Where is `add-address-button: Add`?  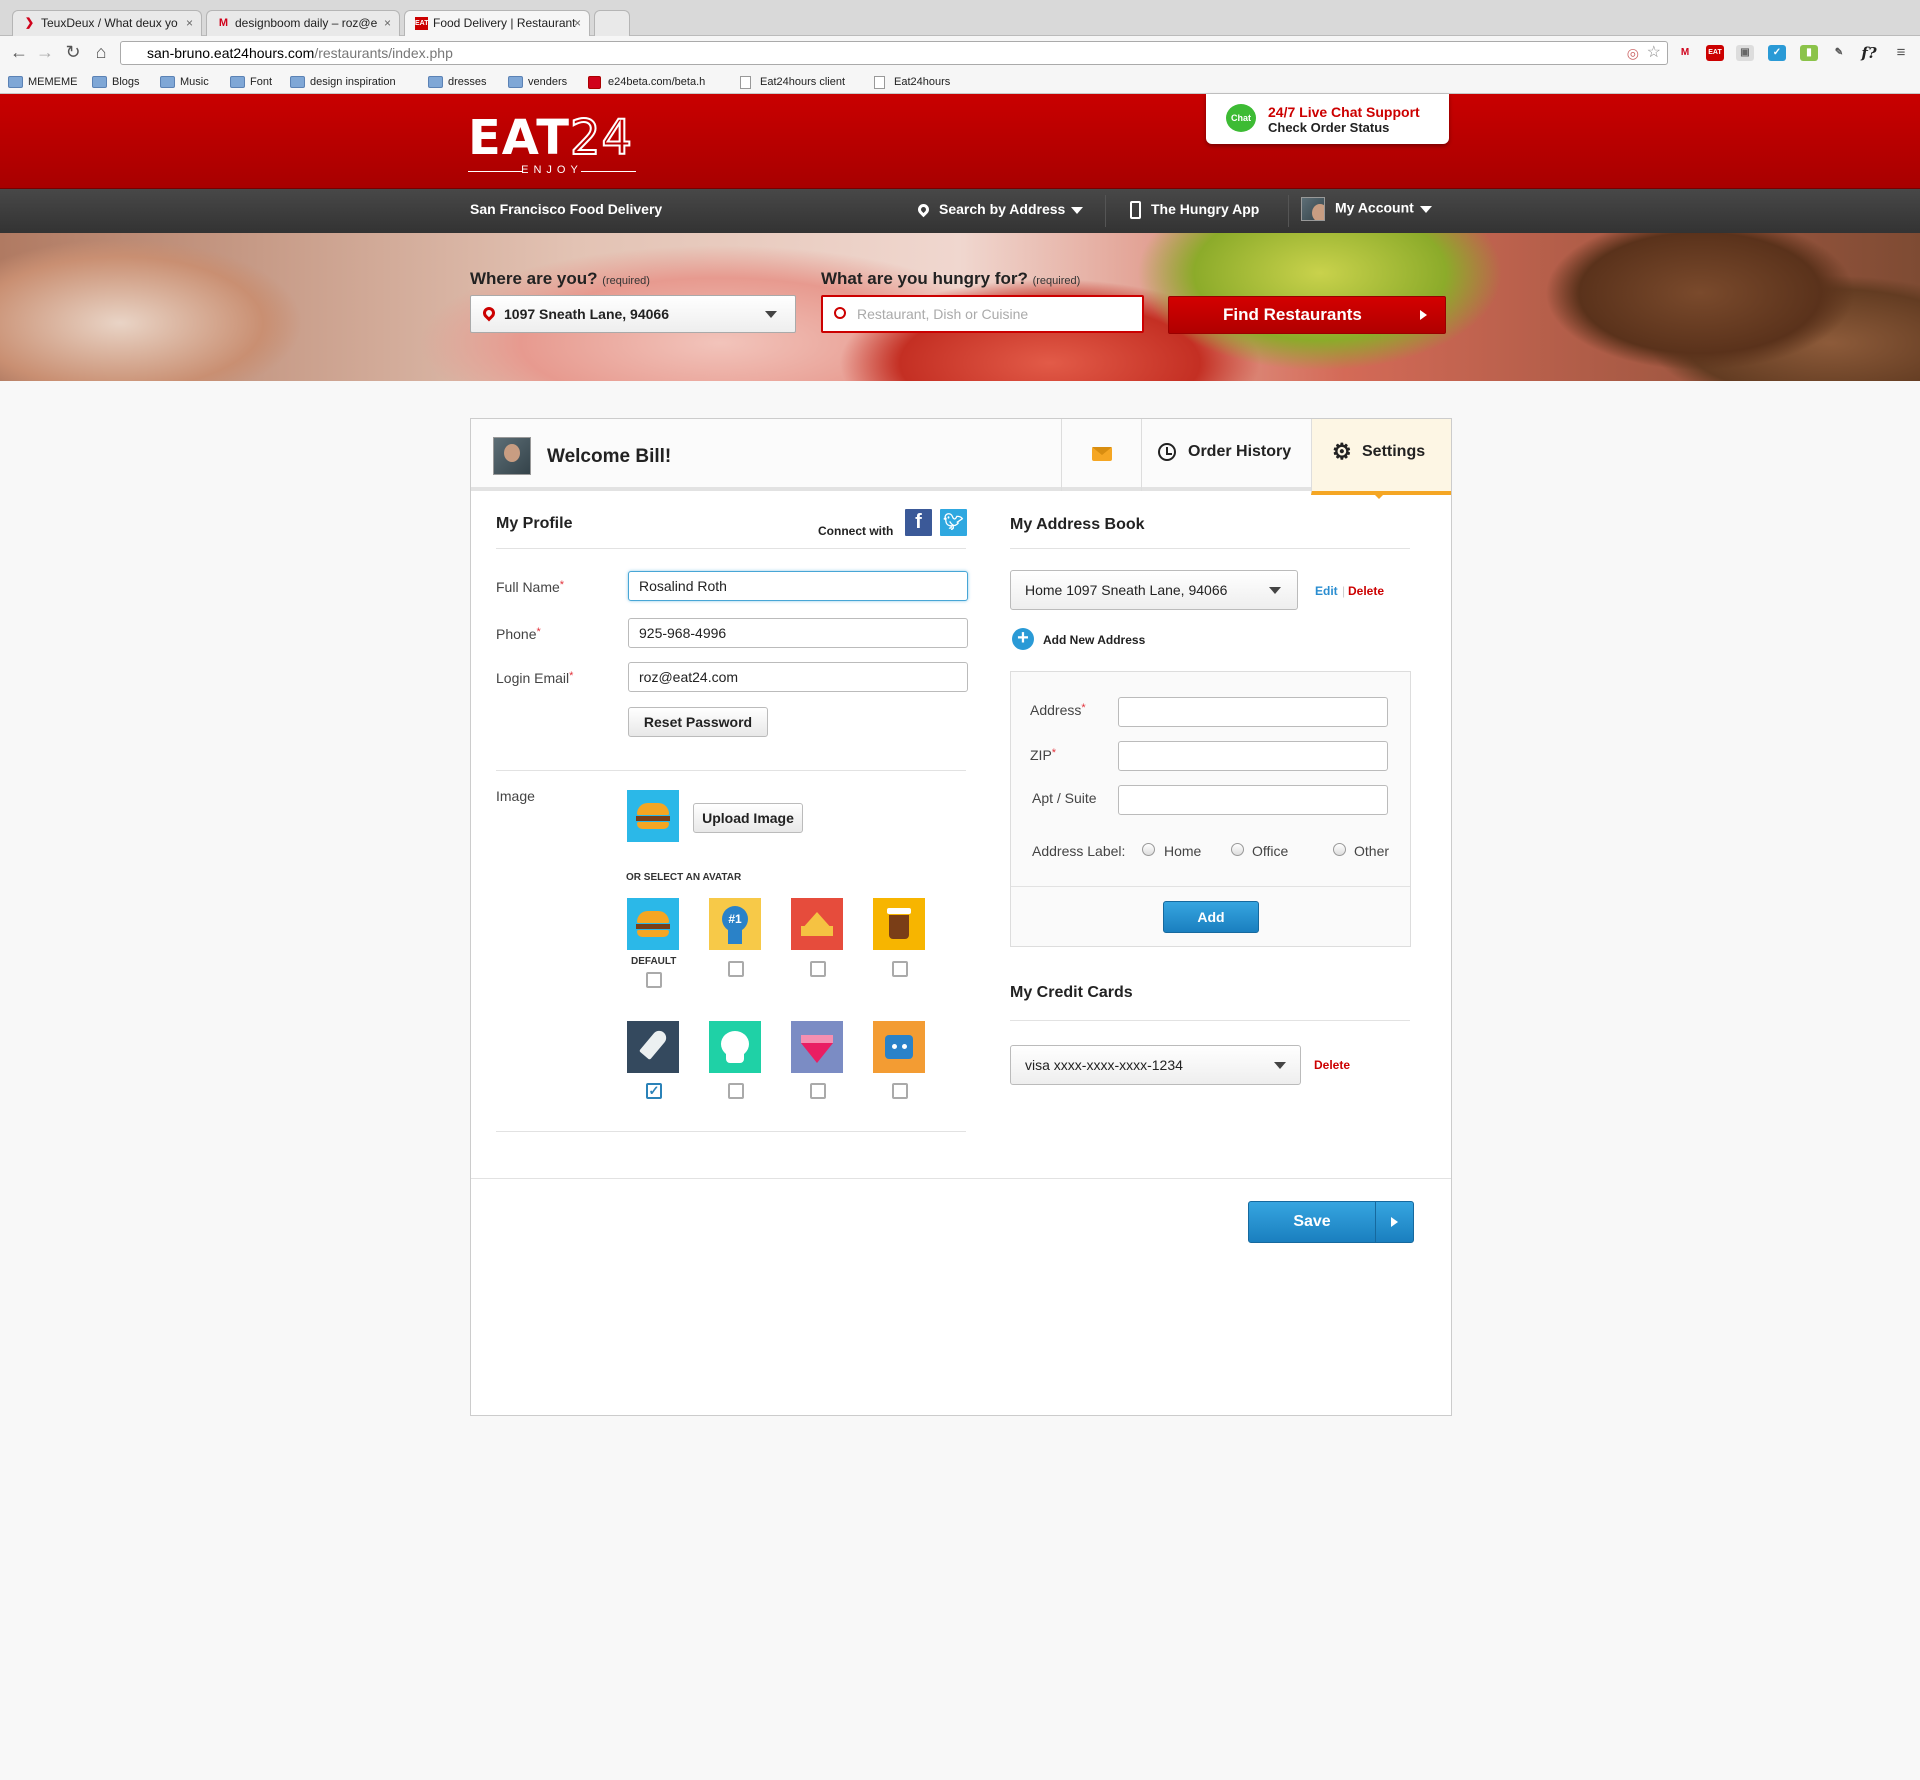
add-address-button: Add is located at coordinates (1211, 917).